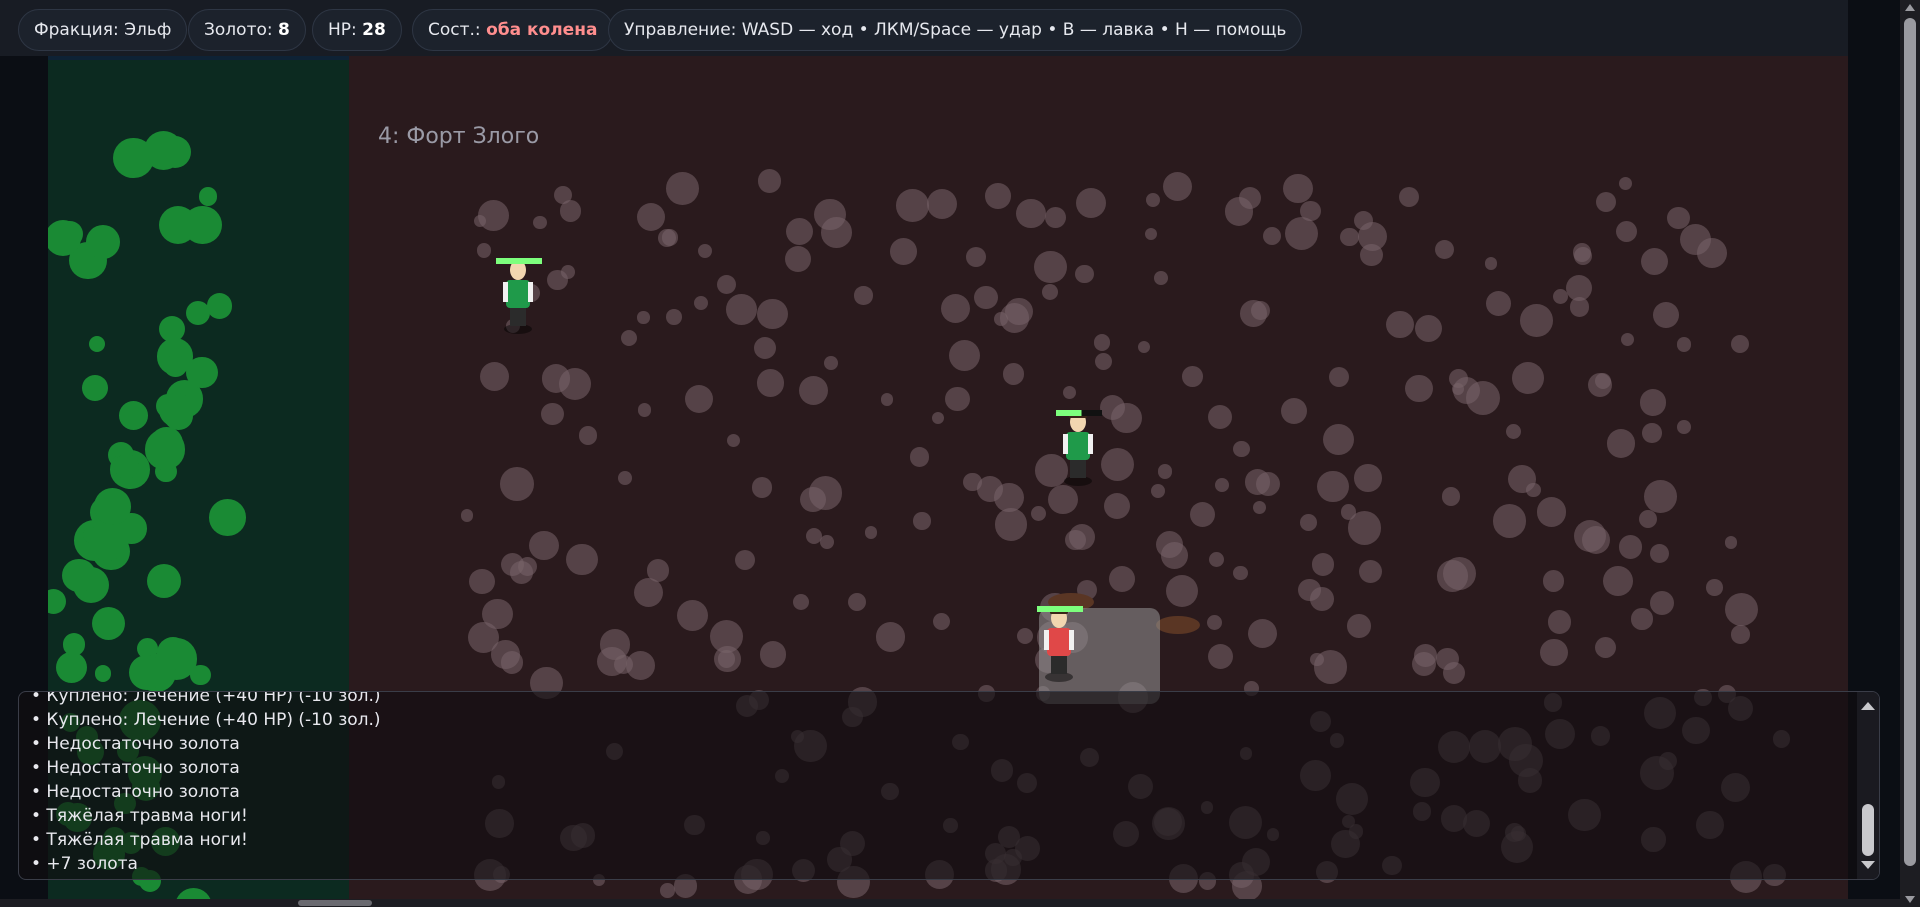 The height and width of the screenshot is (907, 1920). Describe the element at coordinates (1910, 899) in the screenshot. I see `scroll-down-icon` at that location.